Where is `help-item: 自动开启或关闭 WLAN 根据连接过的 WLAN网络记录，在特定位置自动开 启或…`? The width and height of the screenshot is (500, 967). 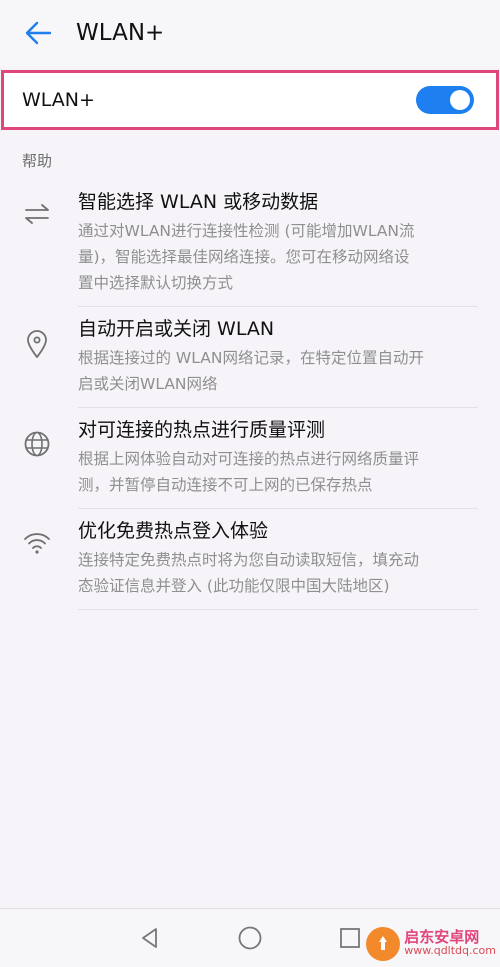 help-item: 自动开启或关闭 WLAN 根据连接过的 WLAN网络记录，在特定位置自动开 启或… is located at coordinates (250, 357).